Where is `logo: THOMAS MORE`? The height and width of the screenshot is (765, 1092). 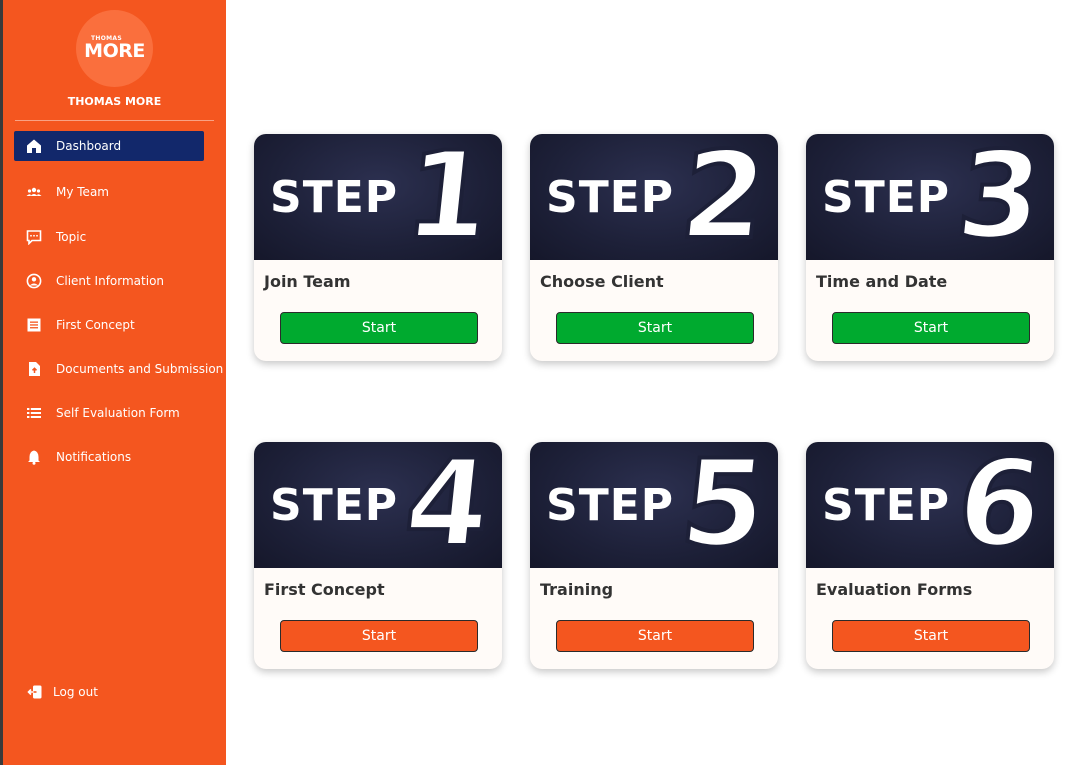
logo: THOMAS MORE is located at coordinates (114, 48).